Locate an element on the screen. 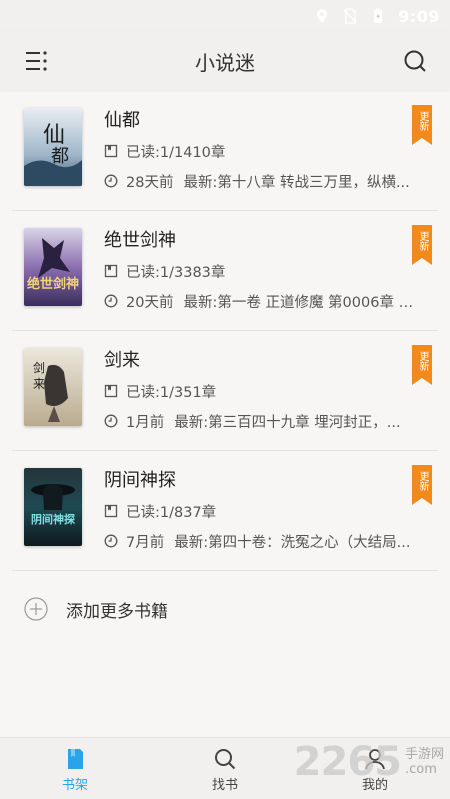  add-more-books-button: 添加更多书籍 is located at coordinates (225, 609).